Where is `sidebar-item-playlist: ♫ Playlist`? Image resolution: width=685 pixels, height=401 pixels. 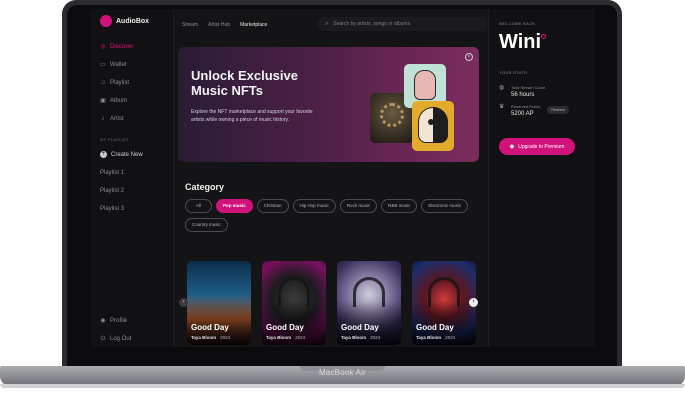
sidebar-item-playlist: ♫ Playlist is located at coordinates (116, 82).